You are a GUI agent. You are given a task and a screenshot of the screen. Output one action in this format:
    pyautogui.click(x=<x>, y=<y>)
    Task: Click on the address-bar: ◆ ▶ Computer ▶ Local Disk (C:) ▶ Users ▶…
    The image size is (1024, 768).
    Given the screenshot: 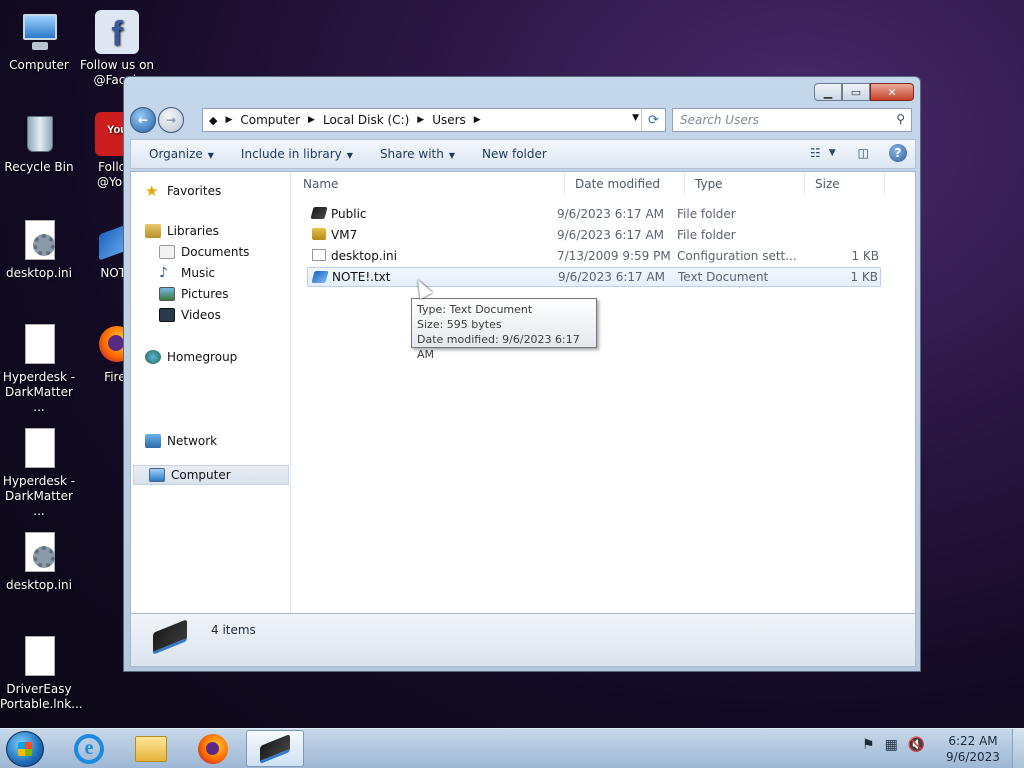 What is the action you would take?
    pyautogui.click(x=434, y=120)
    